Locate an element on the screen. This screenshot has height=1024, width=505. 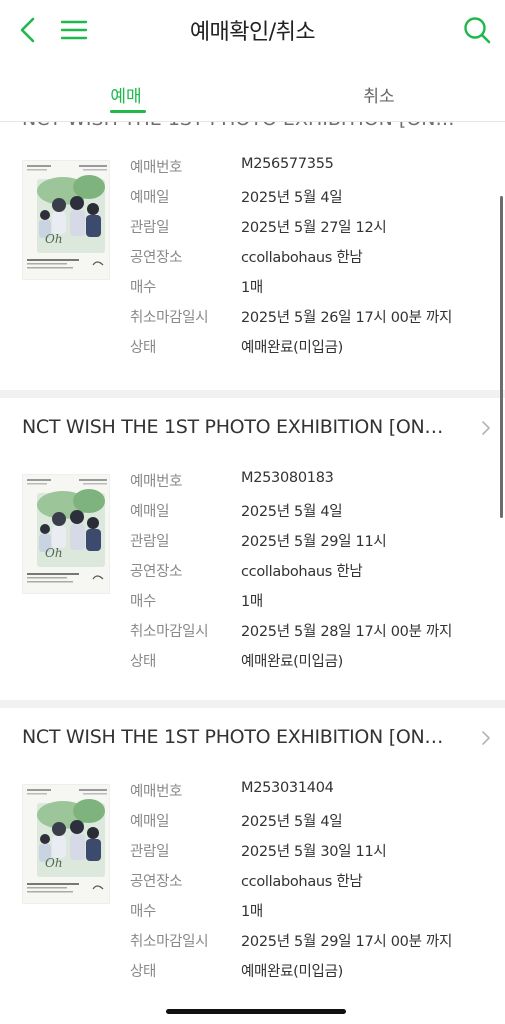
cancel-deadline-value: 2025년 5월 29일 17시 00분 까지 is located at coordinates (347, 942).